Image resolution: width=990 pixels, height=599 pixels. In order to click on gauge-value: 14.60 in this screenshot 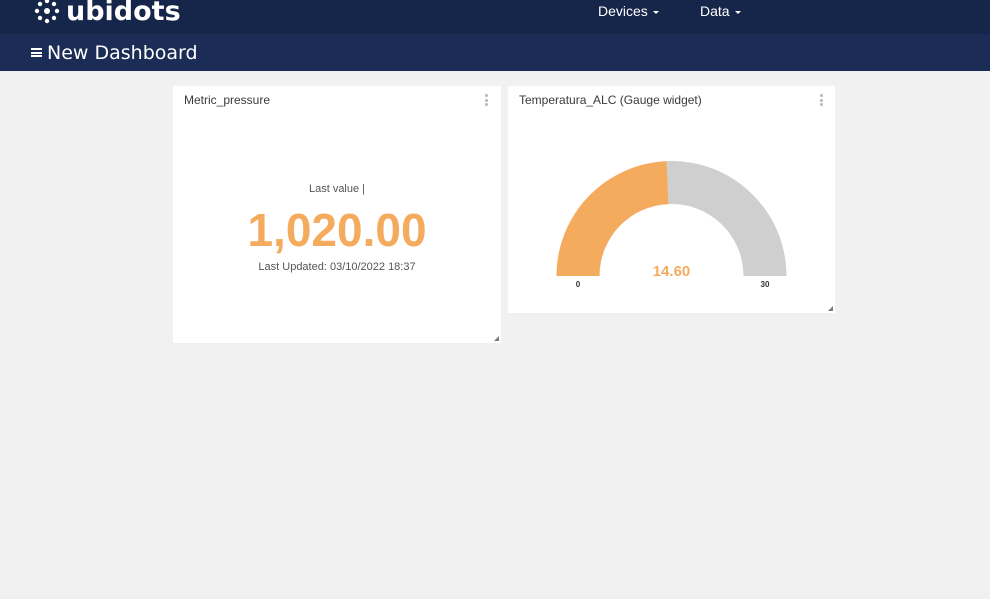, I will do `click(672, 271)`.